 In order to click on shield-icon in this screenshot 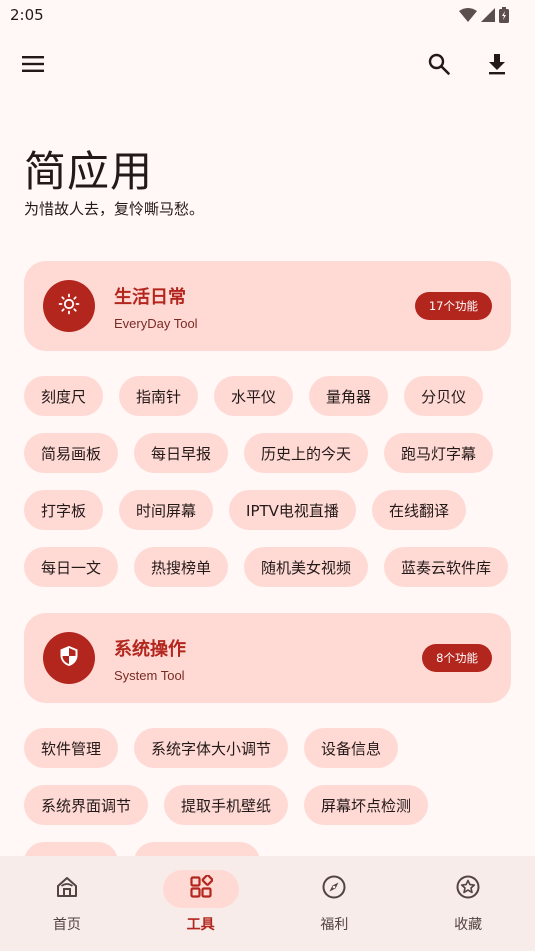, I will do `click(69, 658)`.